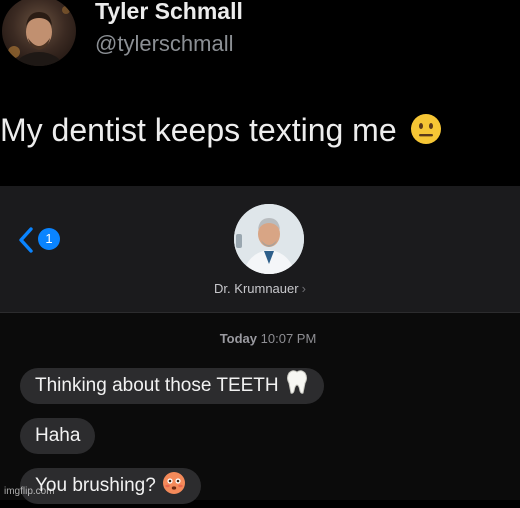 This screenshot has height=508, width=520. Describe the element at coordinates (157, 385) in the screenshot. I see `message-text: Thinking about those TEETH` at that location.